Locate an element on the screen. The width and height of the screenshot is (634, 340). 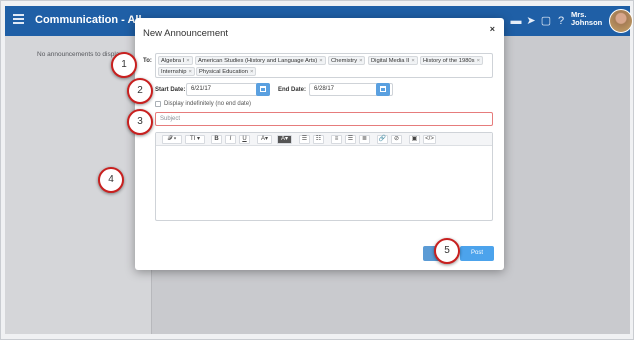
subject-input: Subject is located at coordinates (324, 119).